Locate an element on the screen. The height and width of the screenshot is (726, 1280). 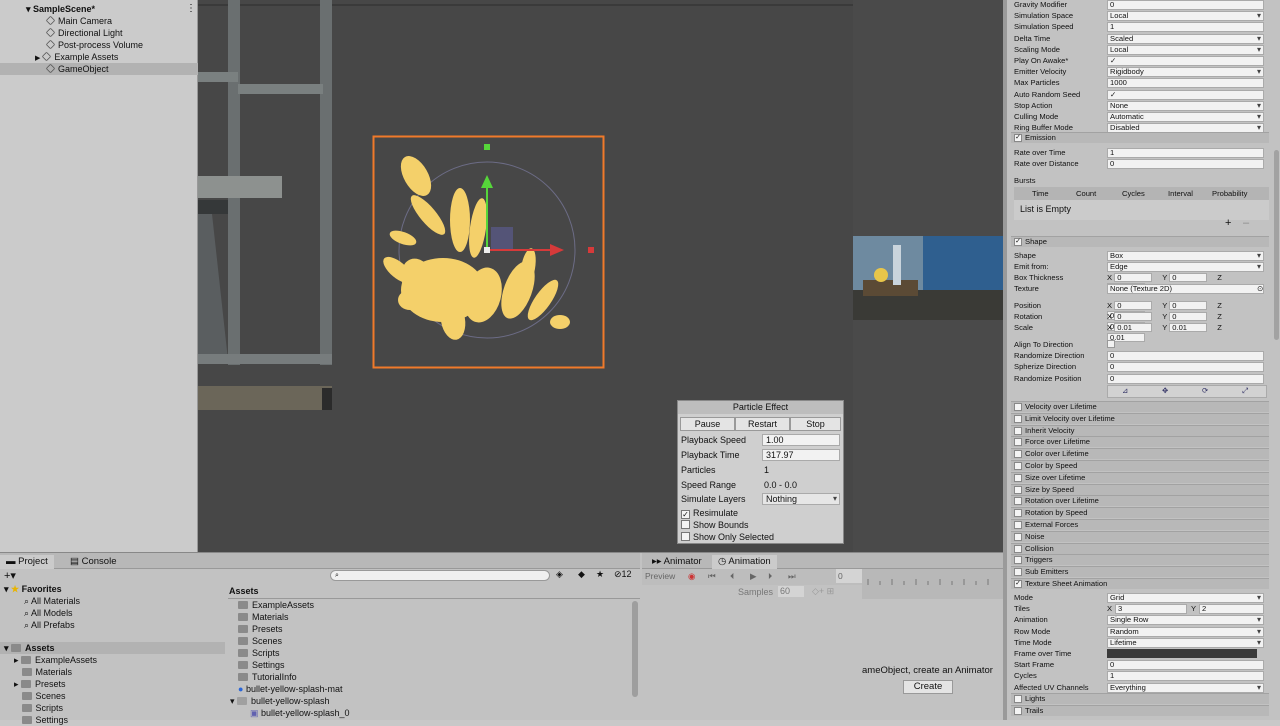
move-tool-icon: ✥ is located at coordinates (1165, 390).